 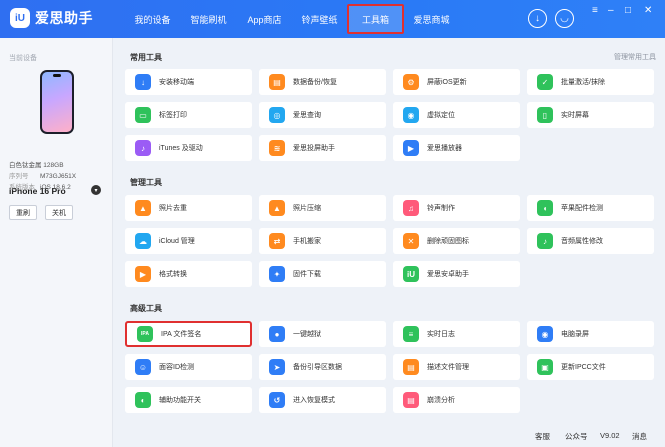 I want to click on tab-ringtones-wallpapers: 铃声壁纸, so click(x=319, y=19).